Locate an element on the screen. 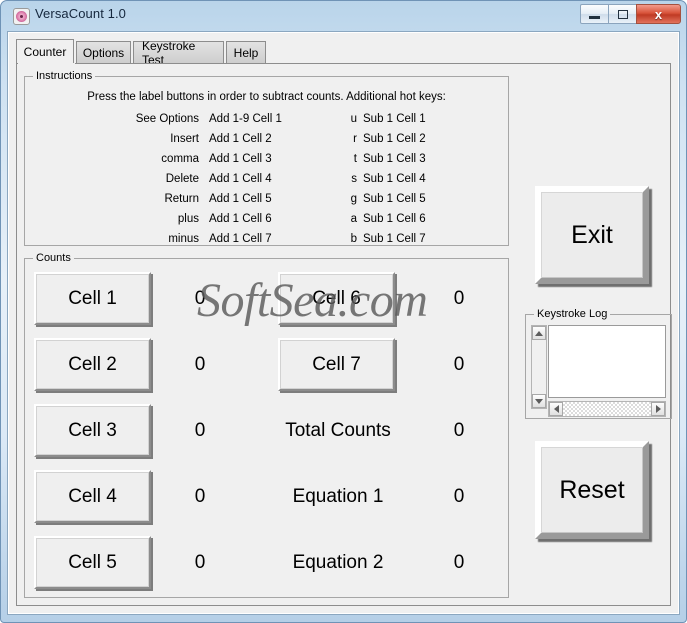 Image resolution: width=687 pixels, height=623 pixels. cell-5-value: 0 is located at coordinates (200, 562).